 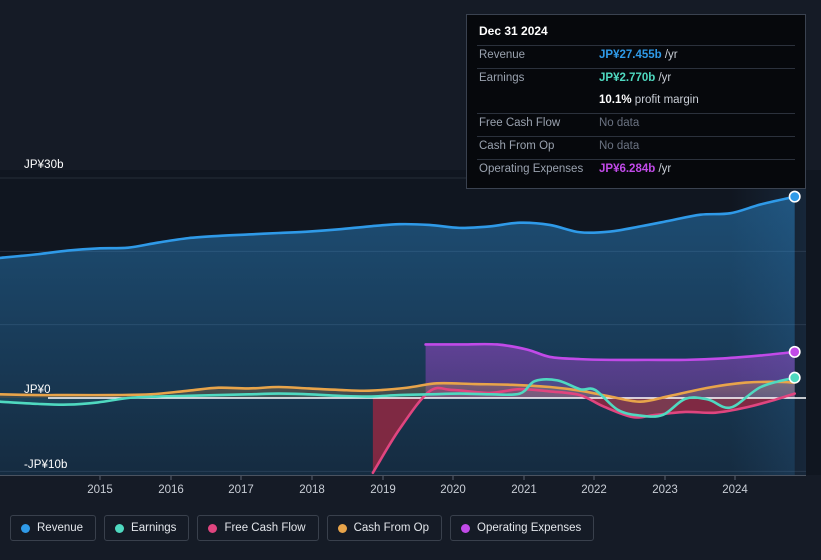 I want to click on legend-item-label: Cash From Op, so click(x=391, y=528).